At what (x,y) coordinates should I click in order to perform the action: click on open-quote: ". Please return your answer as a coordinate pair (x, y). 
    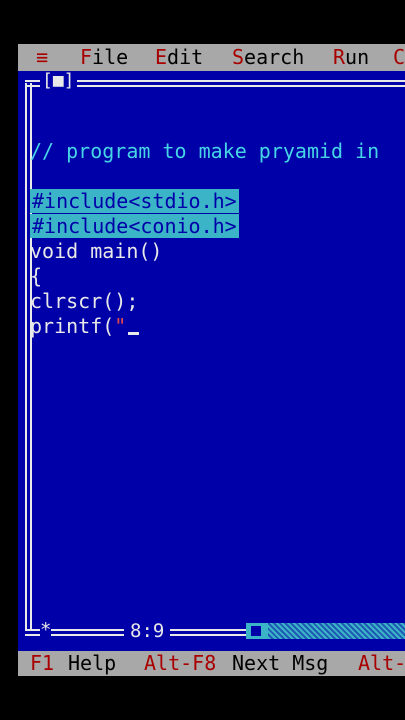
    Looking at the image, I should click on (120, 326).